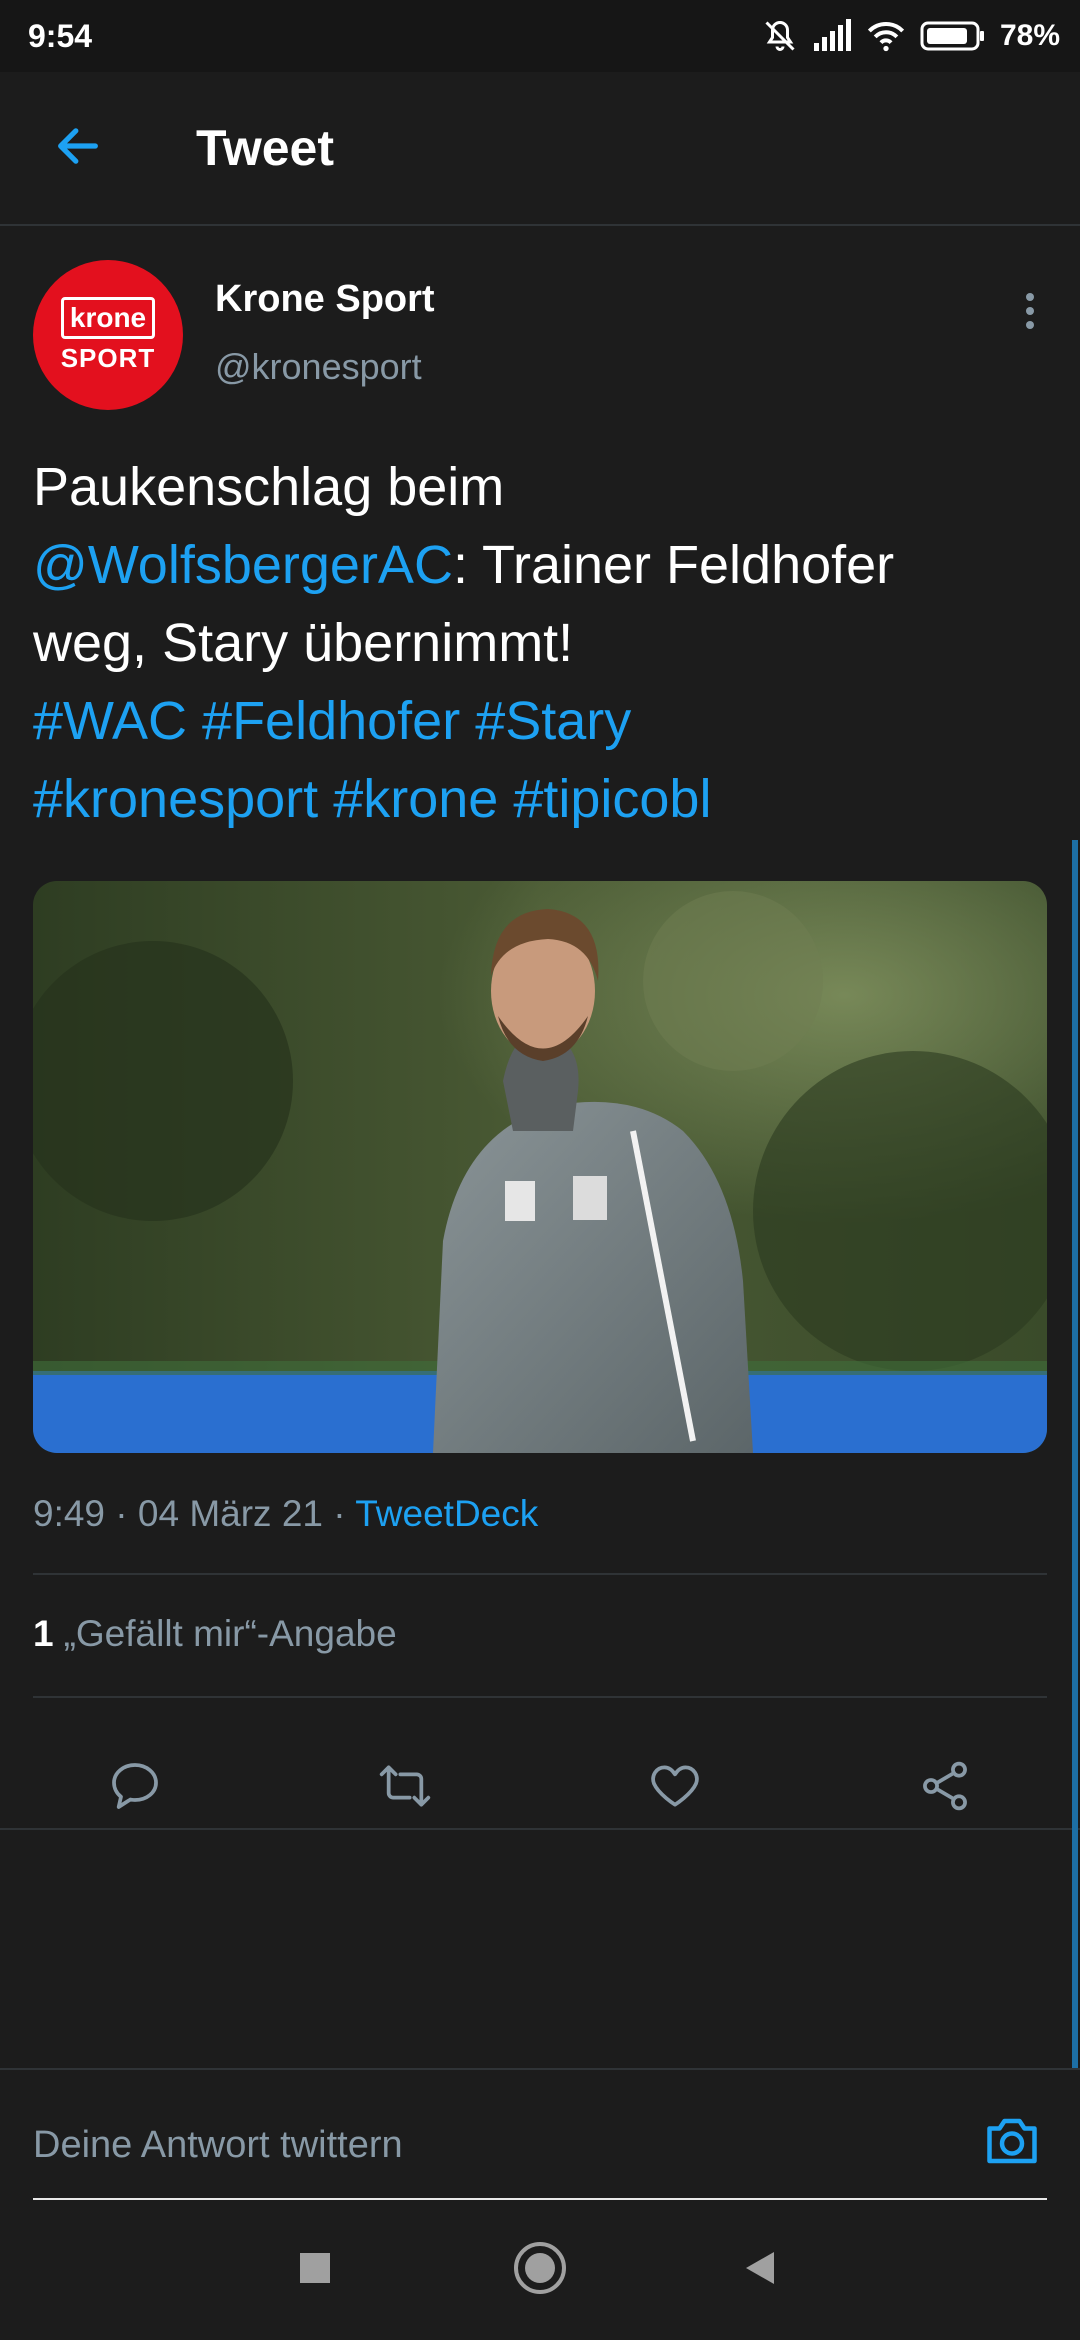 This screenshot has height=2340, width=1080. I want to click on tweet-text-line: weg, Stary übernimmt!, so click(303, 643).